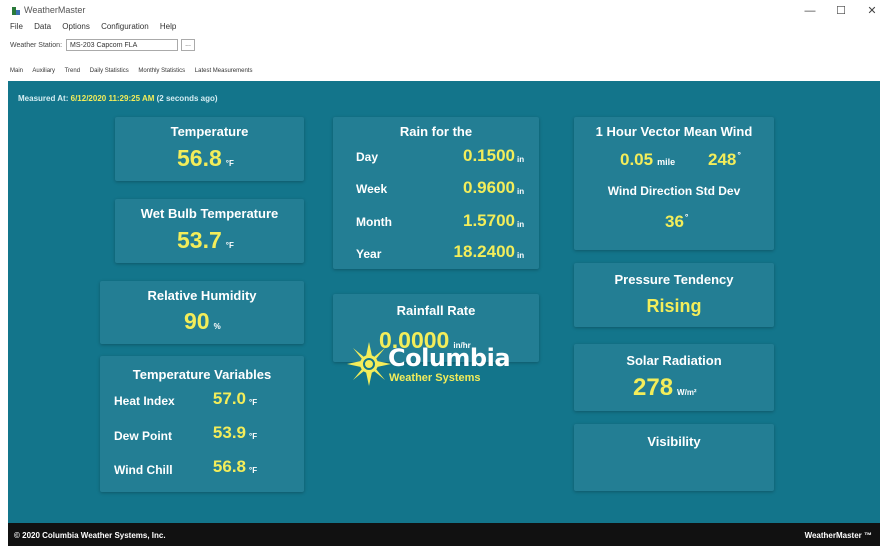 The image size is (889, 546). Describe the element at coordinates (199, 240) in the screenshot. I see `wet-bulb-value: 53.7` at that location.